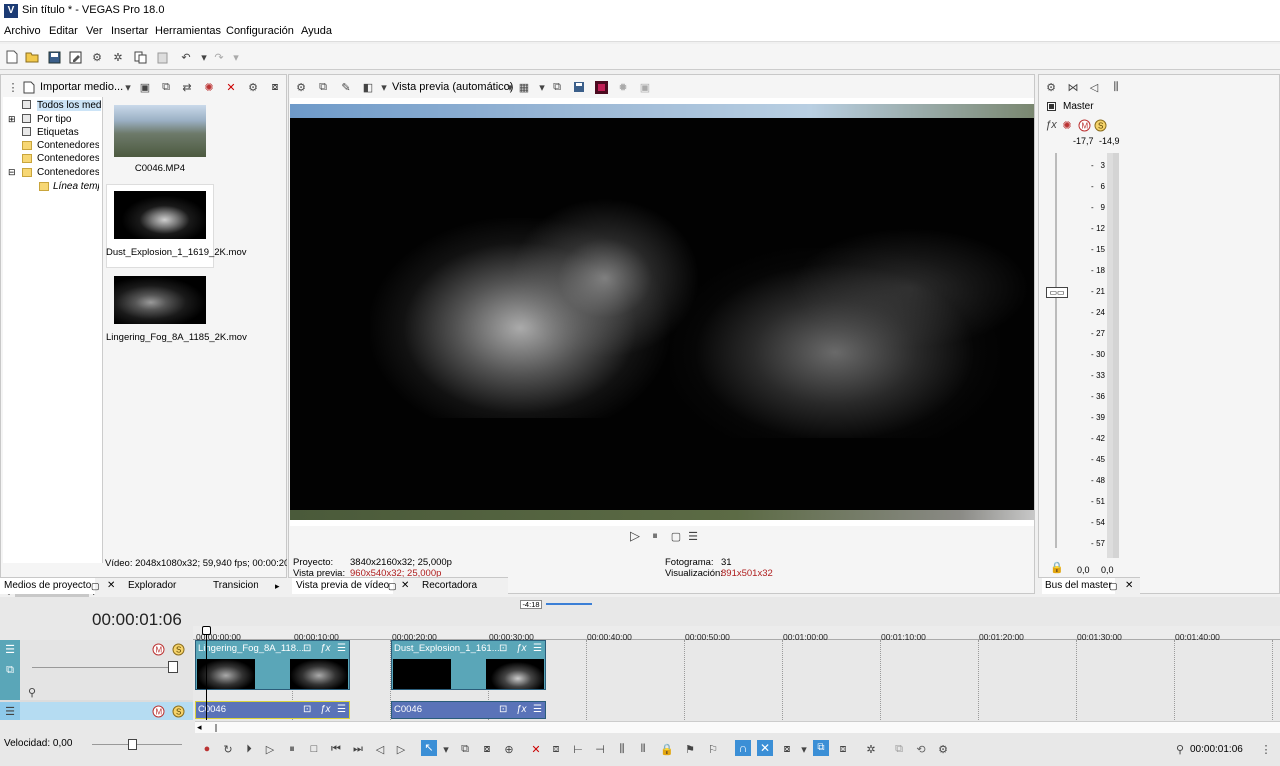 The image size is (1280, 766). I want to click on tab-project-media: Medios de proyecto, so click(48, 586).